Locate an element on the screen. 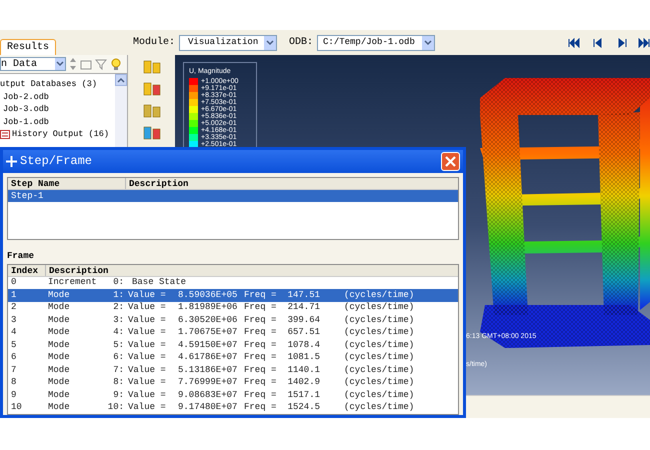  frequency: 1517.1 is located at coordinates (303, 395).